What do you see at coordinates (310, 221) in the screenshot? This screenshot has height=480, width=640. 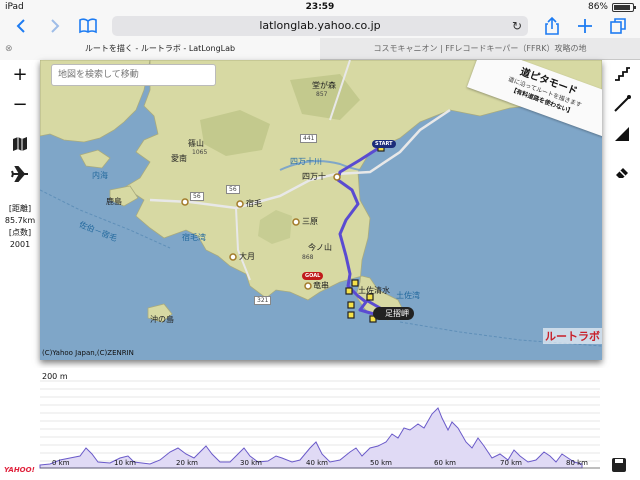 I see `place-mihara: 三原` at bounding box center [310, 221].